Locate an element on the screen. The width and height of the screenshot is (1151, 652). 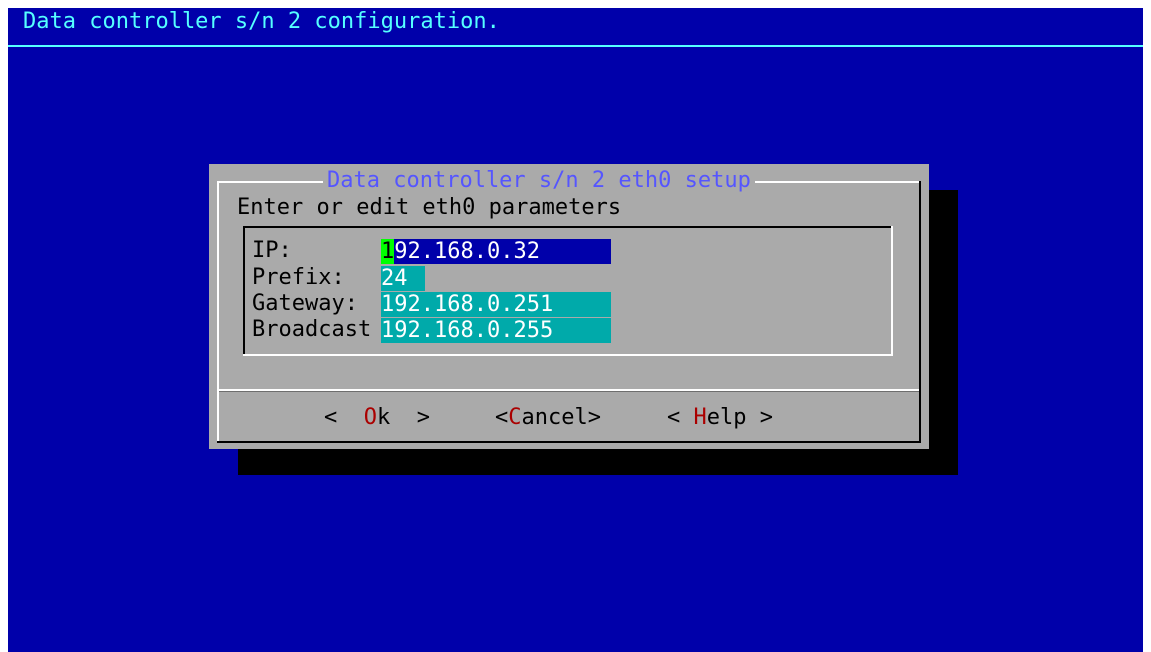
ok-button: < Ok > is located at coordinates (377, 418).